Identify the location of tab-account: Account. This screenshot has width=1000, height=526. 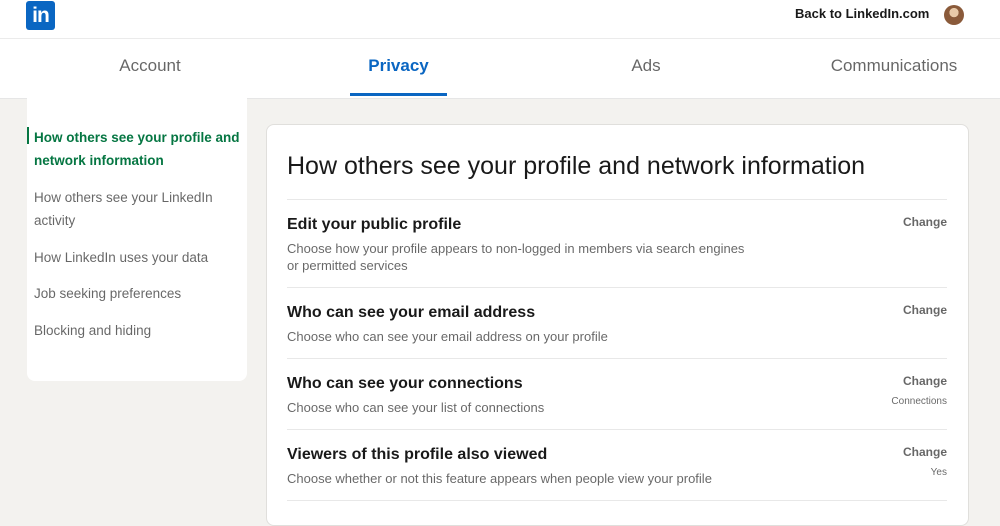
(150, 67).